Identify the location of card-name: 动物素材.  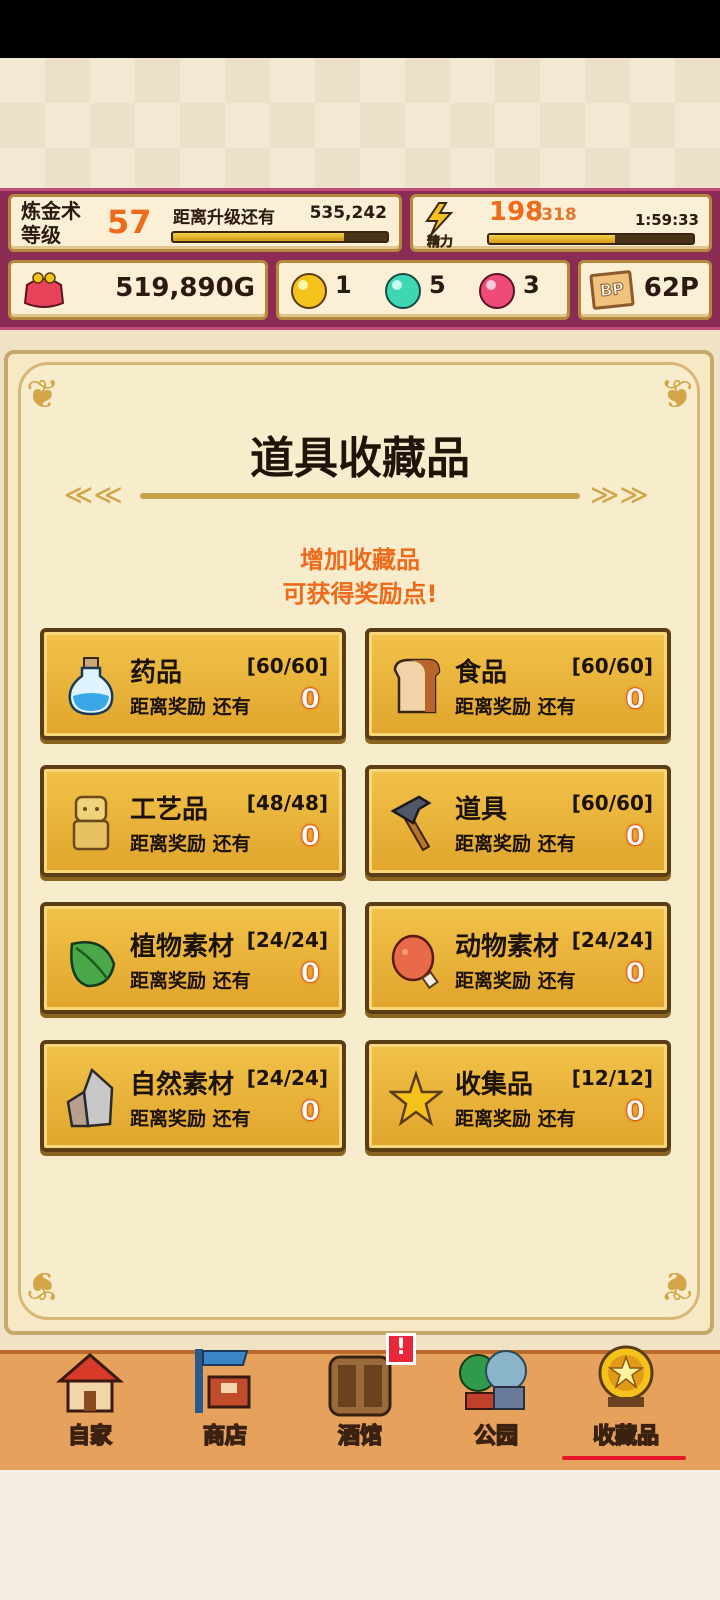
(507, 947).